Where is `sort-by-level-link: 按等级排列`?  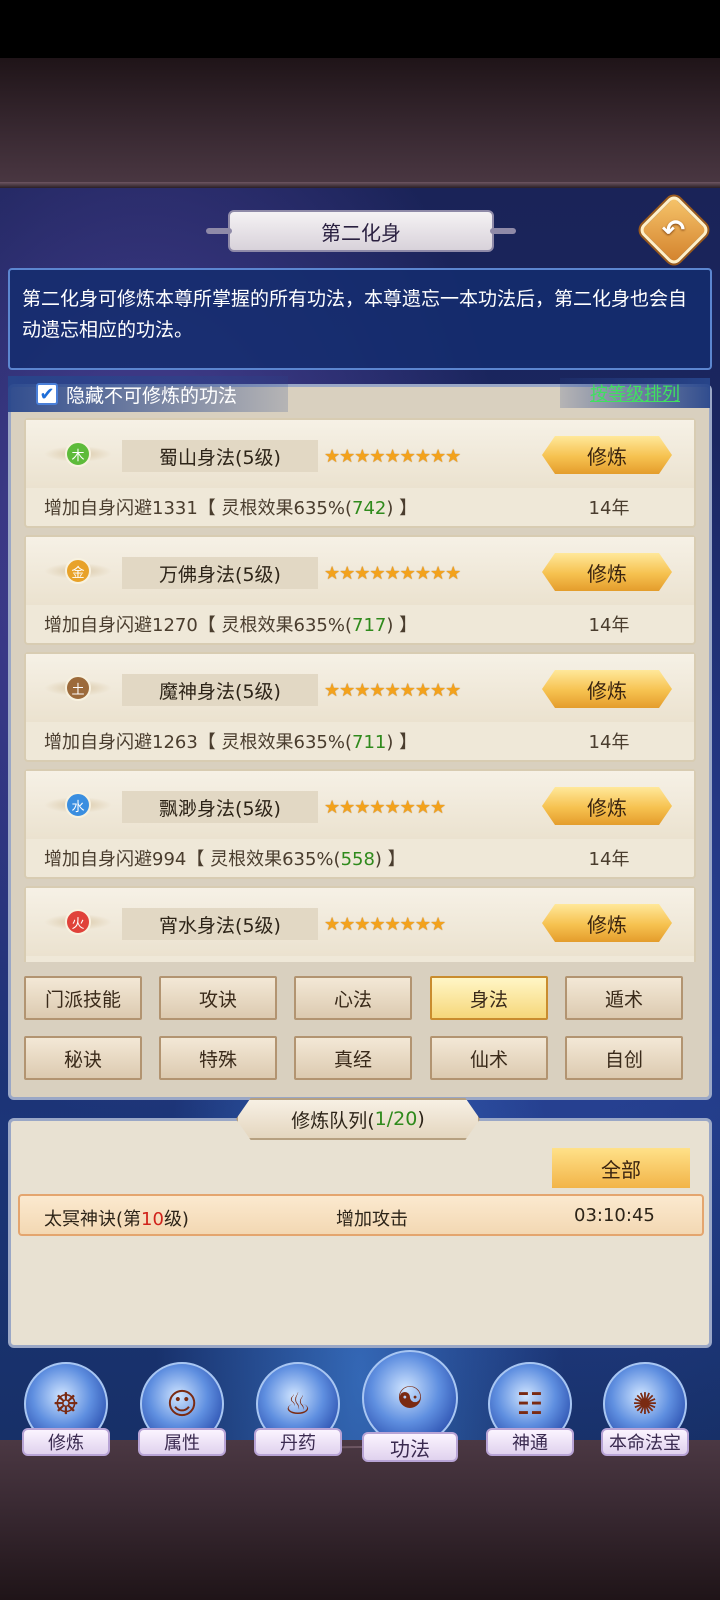
sort-by-level-link: 按等级排列 is located at coordinates (635, 393).